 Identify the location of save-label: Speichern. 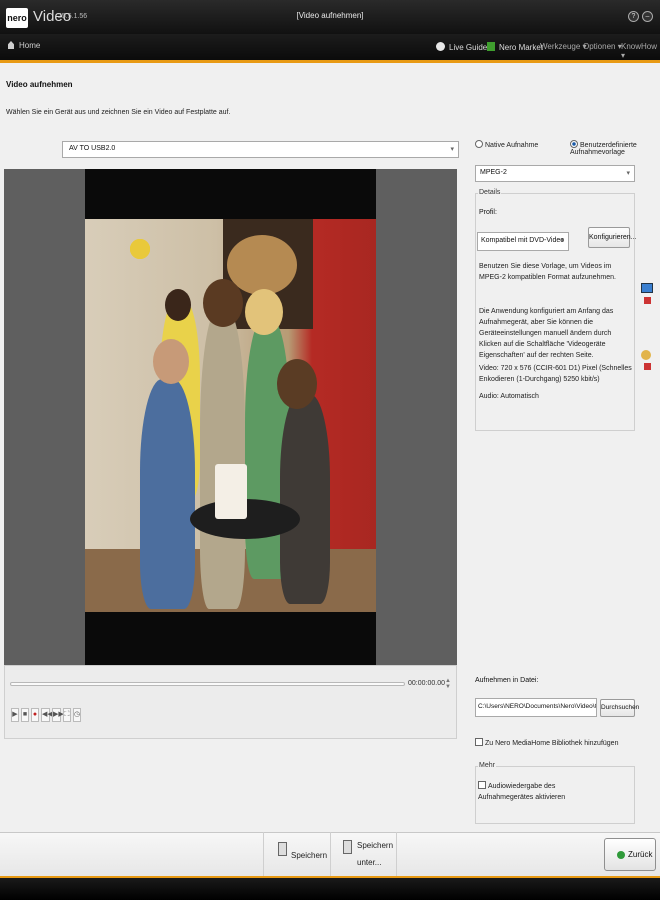
(309, 855).